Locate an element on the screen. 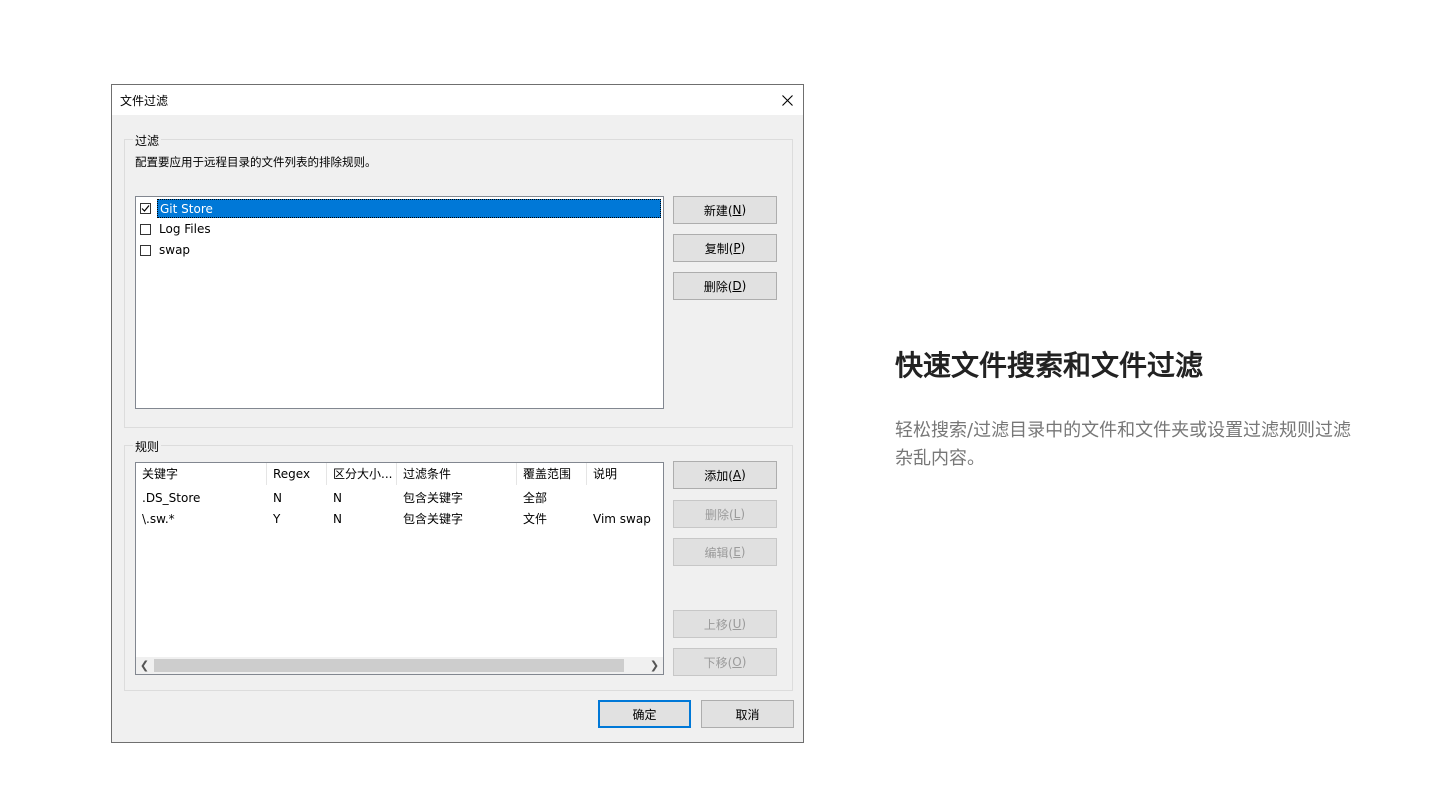 The image size is (1430, 804). filter-description: 配置要应用于远程目录的文件列表的排除规则。 is located at coordinates (256, 162).